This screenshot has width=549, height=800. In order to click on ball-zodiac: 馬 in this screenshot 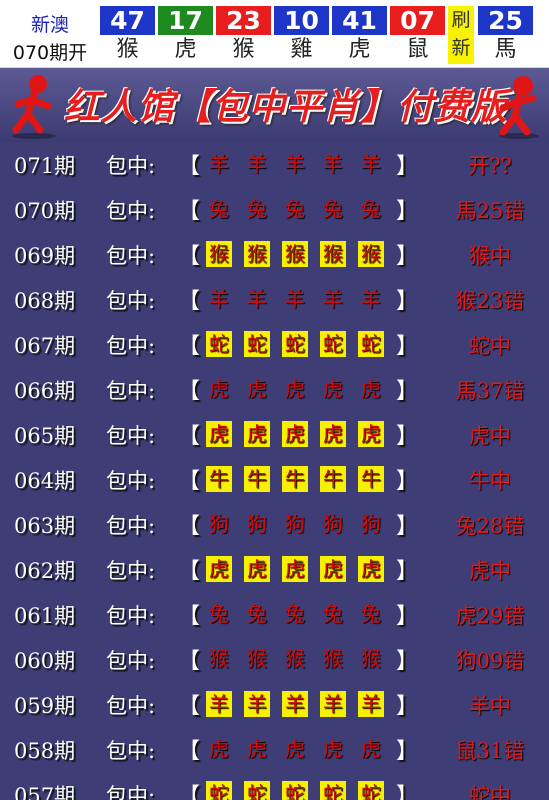, I will do `click(505, 49)`.